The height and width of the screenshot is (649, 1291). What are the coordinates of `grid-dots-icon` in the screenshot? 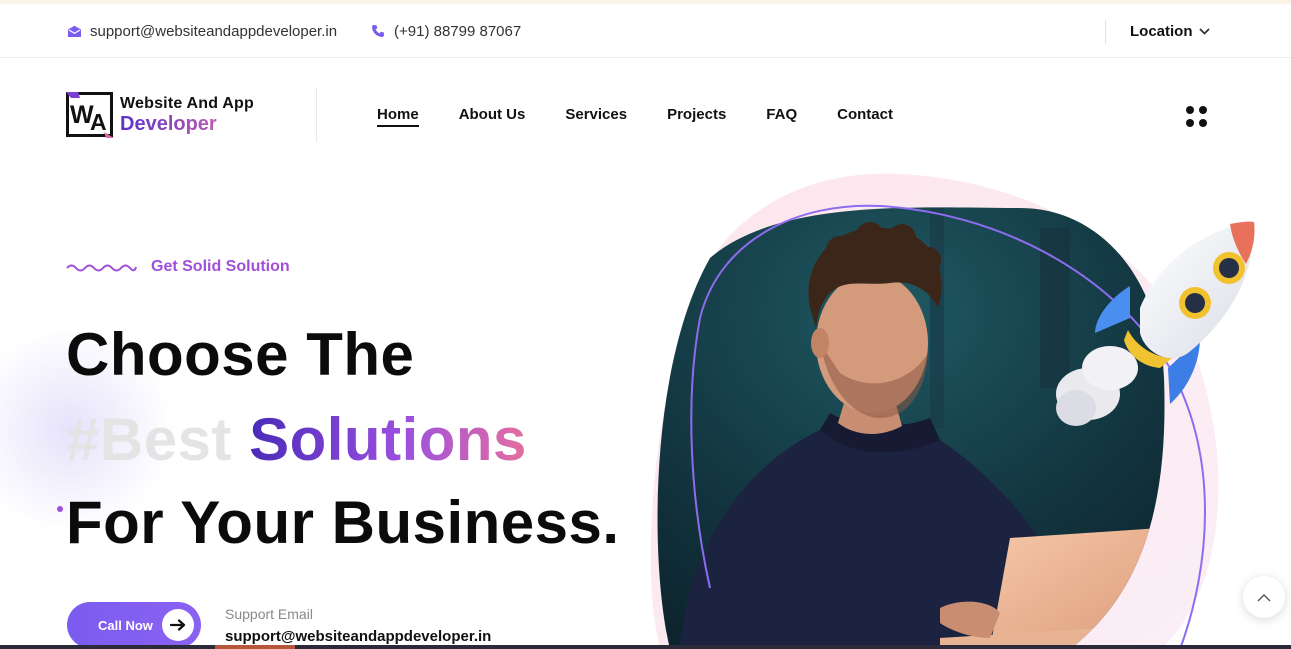 It's located at (1197, 117).